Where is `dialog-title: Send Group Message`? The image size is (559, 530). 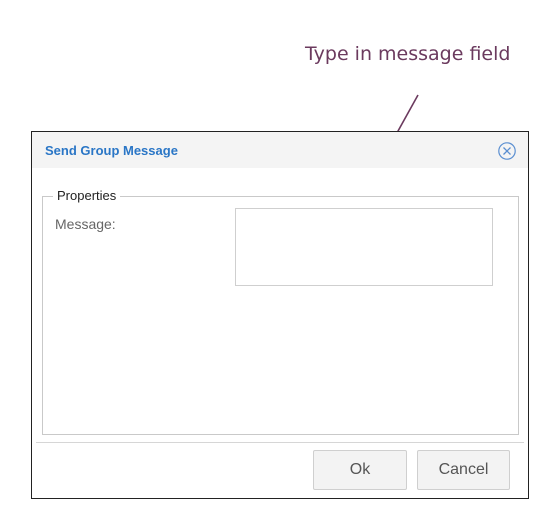
dialog-title: Send Group Message is located at coordinates (111, 150).